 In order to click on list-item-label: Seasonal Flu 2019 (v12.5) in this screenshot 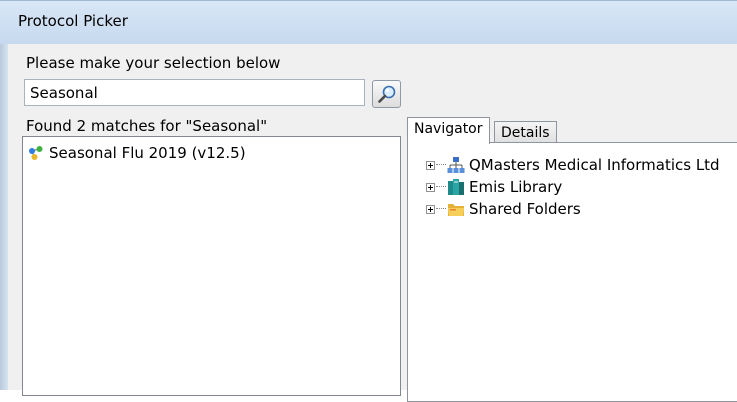, I will do `click(147, 153)`.